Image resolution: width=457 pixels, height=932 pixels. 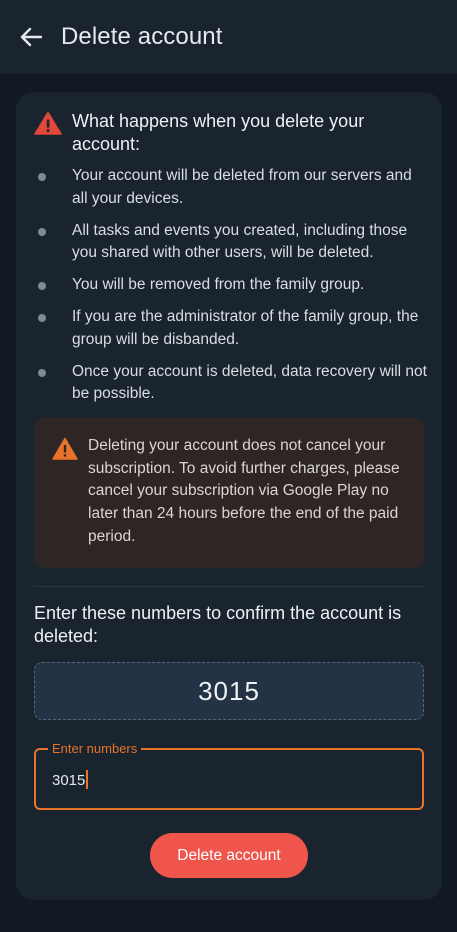 I want to click on numbers-input: 3015, so click(x=70, y=779).